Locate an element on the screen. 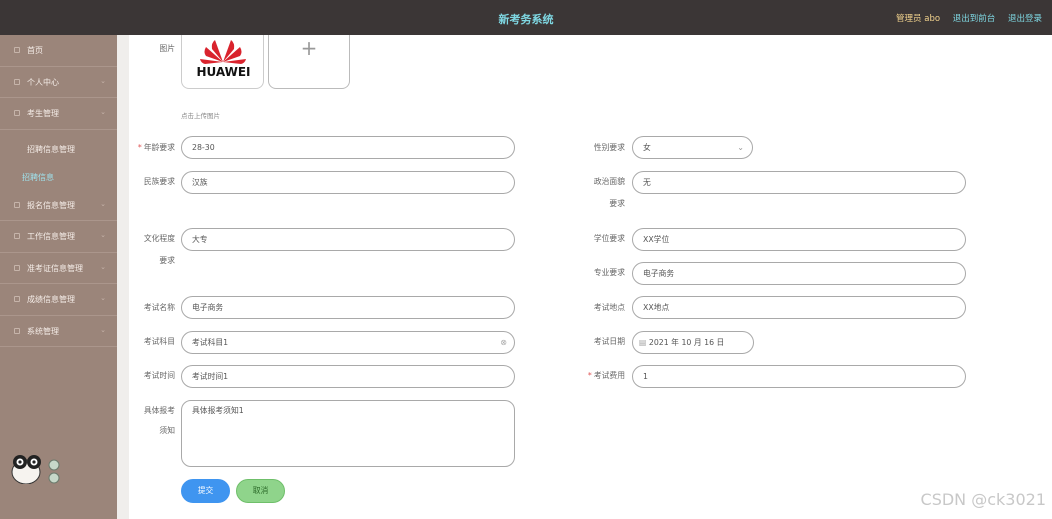 The height and width of the screenshot is (519, 1052). sidebar-item-label: 首页 is located at coordinates (35, 50).